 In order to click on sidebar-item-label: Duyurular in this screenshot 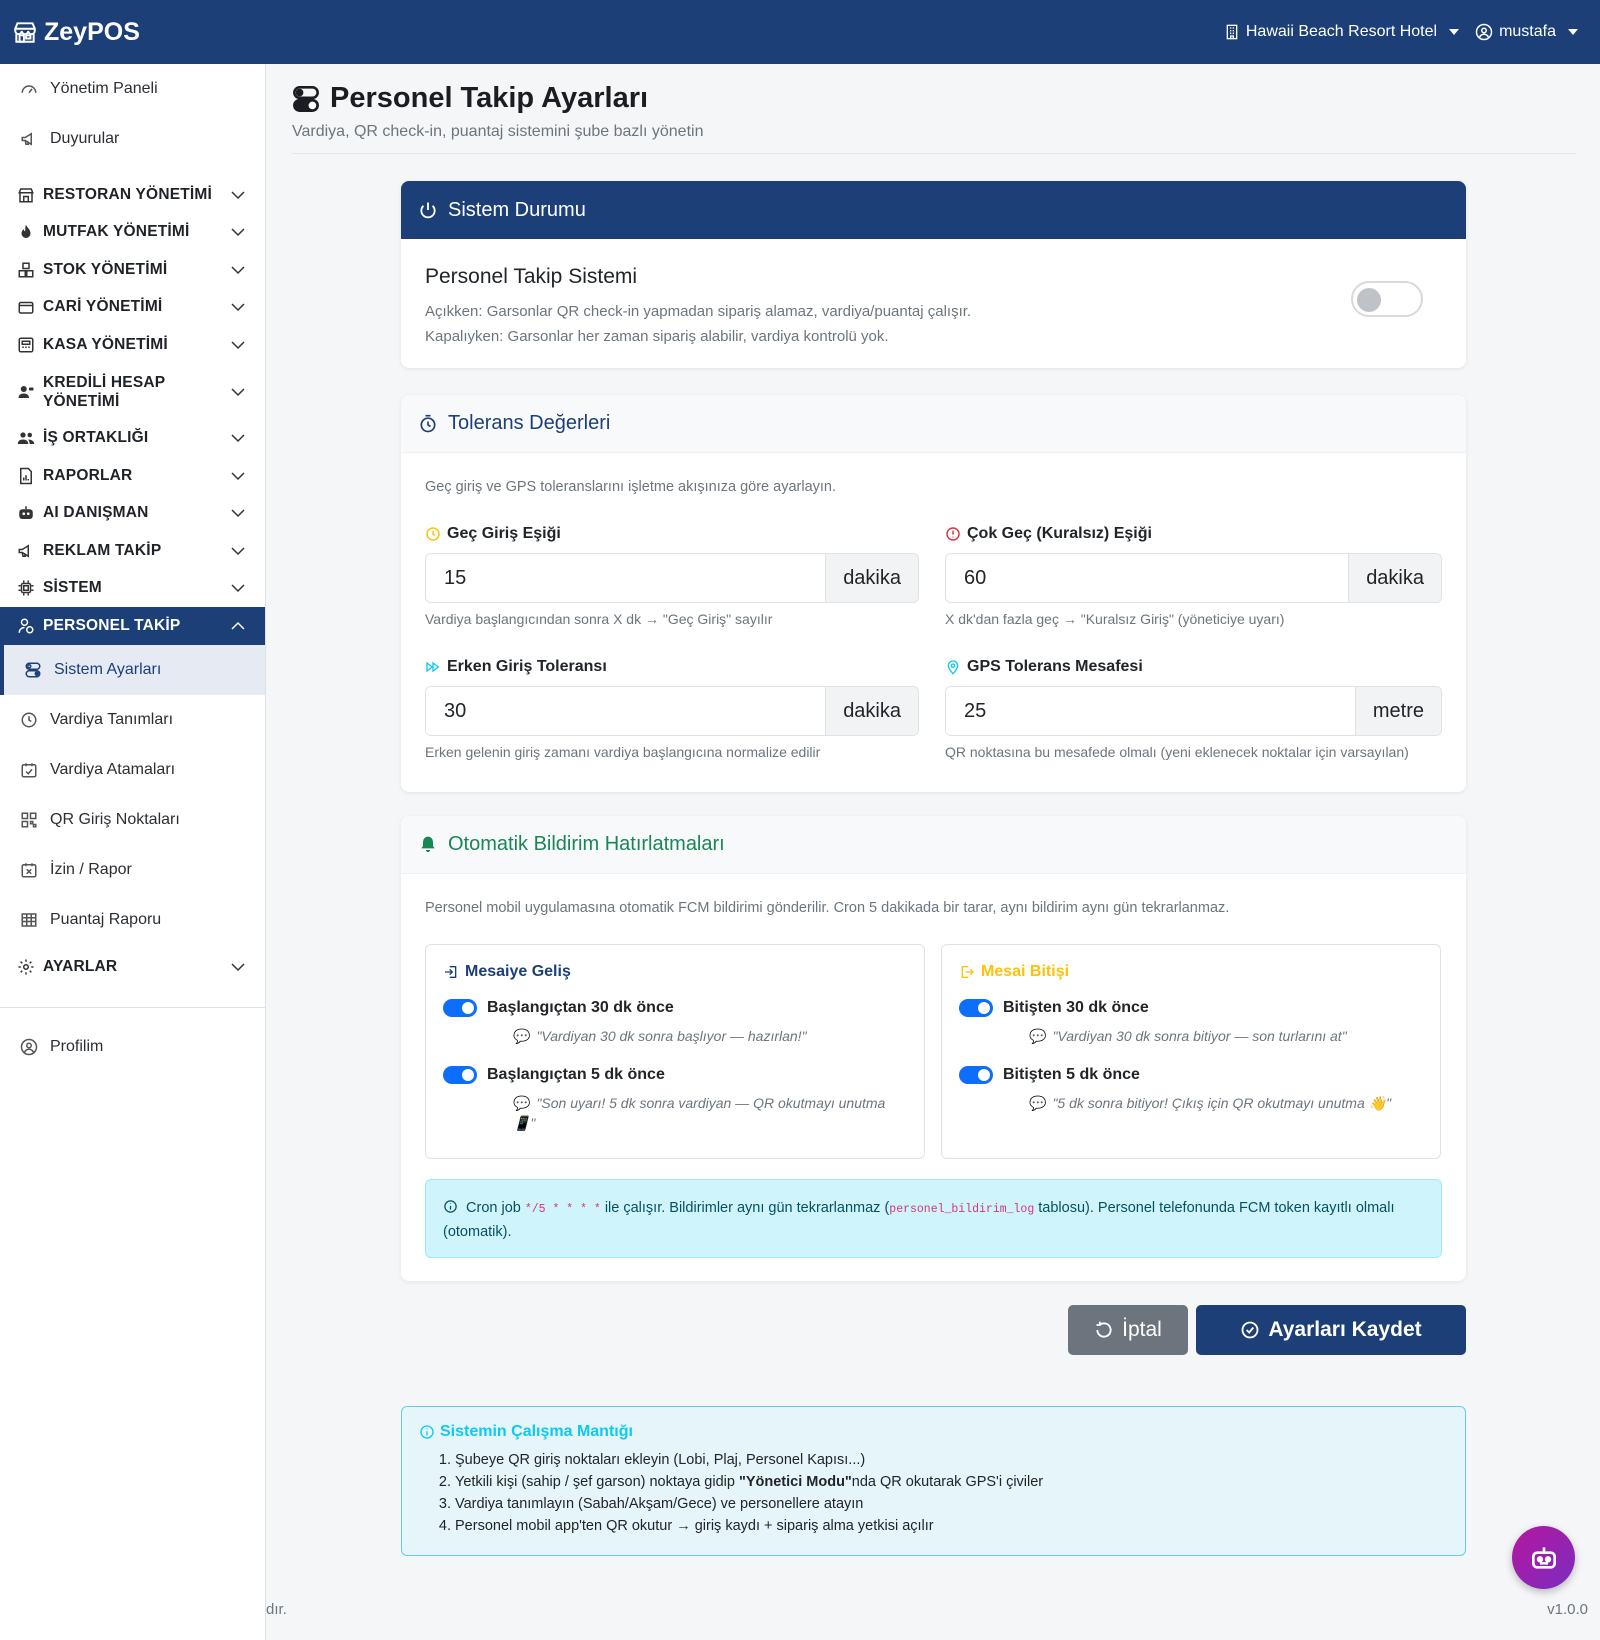, I will do `click(85, 138)`.